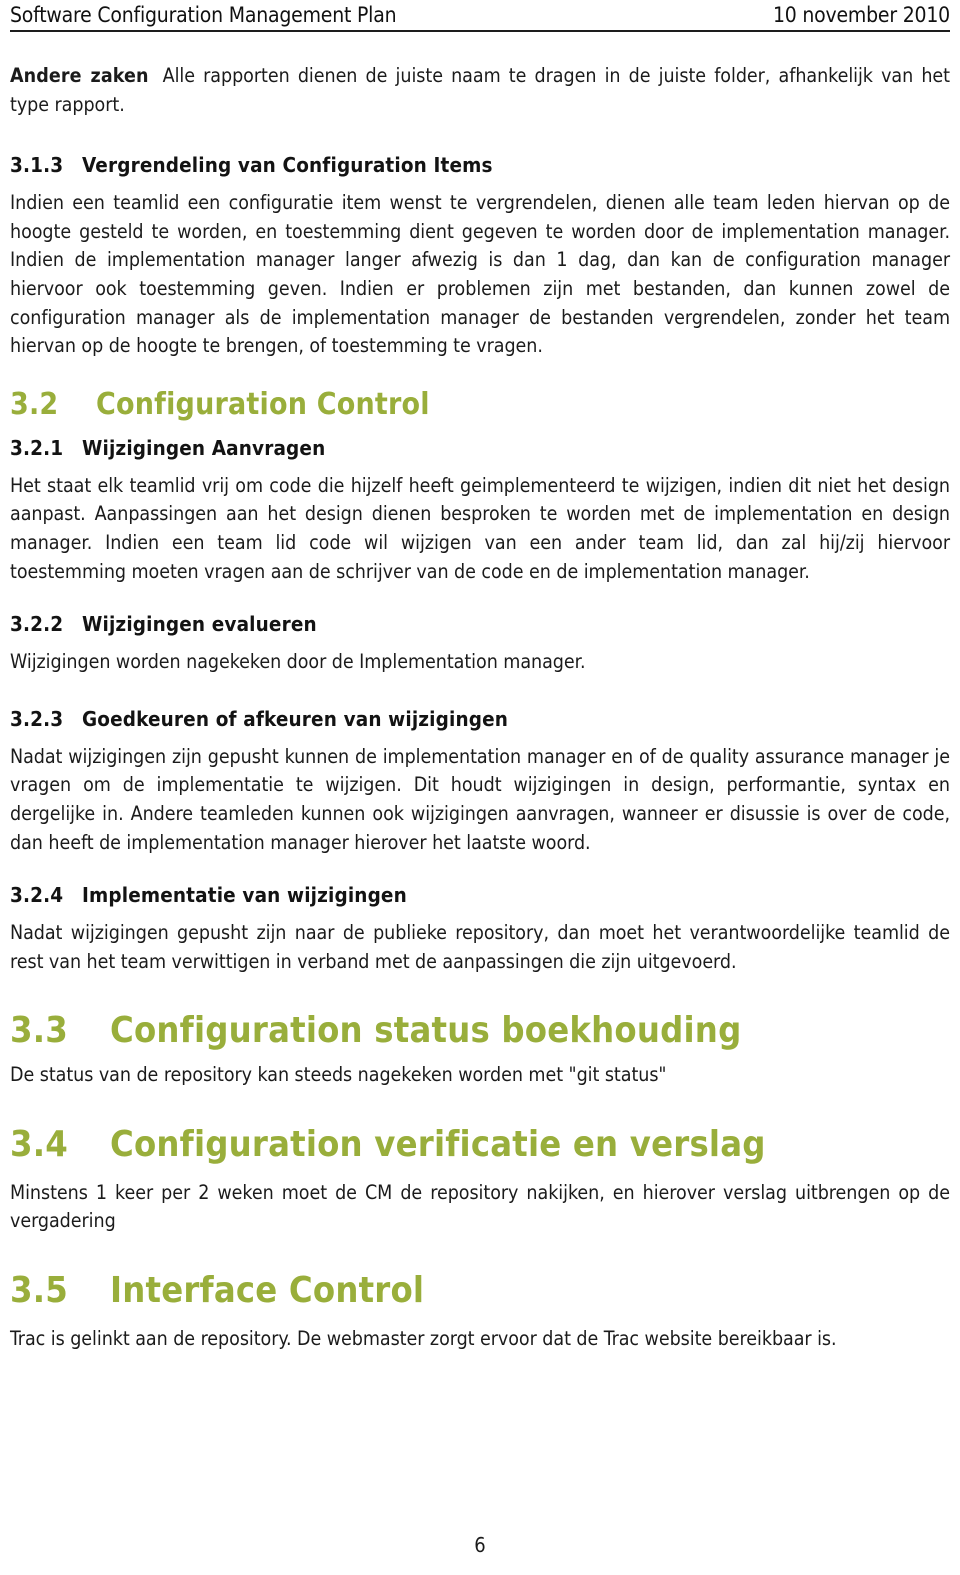  What do you see at coordinates (295, 718) in the screenshot?
I see `heading-3-2-3-title: Goedkeuren of afkeuren van wijzigingen` at bounding box center [295, 718].